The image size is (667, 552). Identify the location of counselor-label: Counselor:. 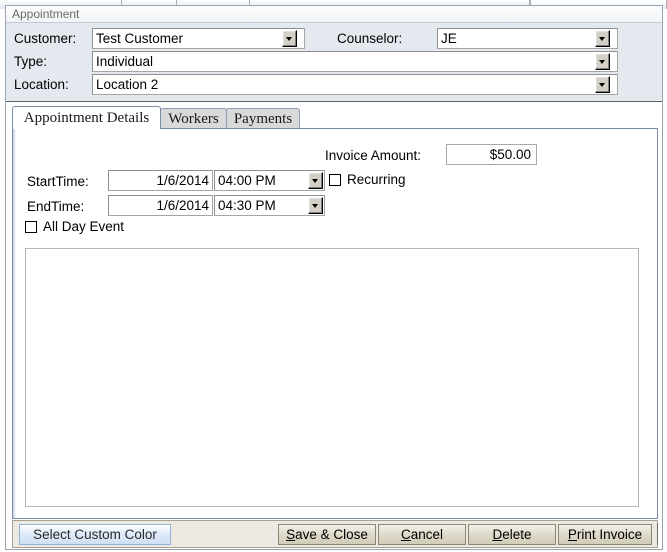
(370, 38).